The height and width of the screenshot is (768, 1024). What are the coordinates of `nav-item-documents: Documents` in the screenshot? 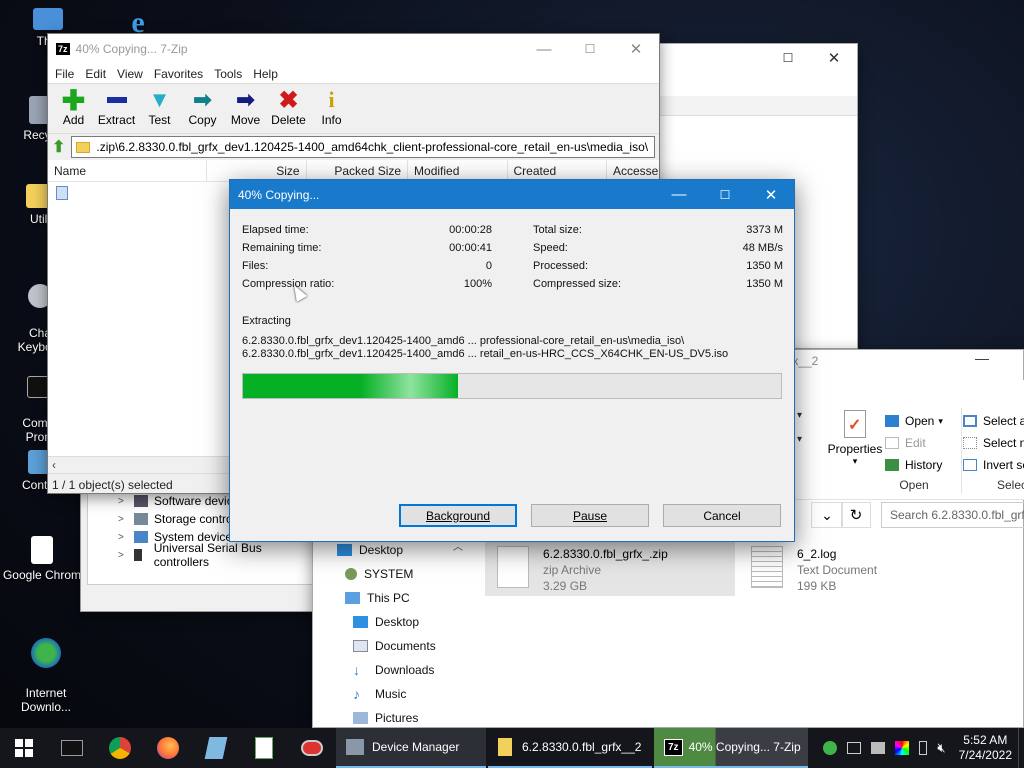 It's located at (393, 646).